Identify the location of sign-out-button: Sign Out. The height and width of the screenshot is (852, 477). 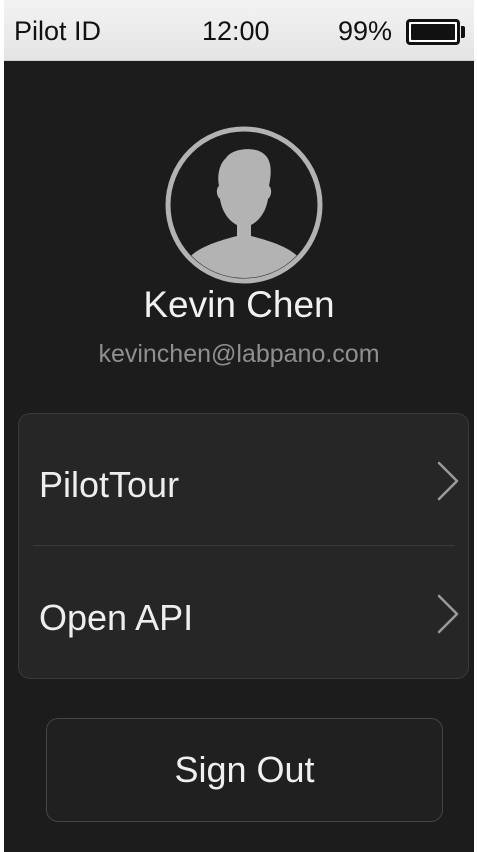
(244, 770).